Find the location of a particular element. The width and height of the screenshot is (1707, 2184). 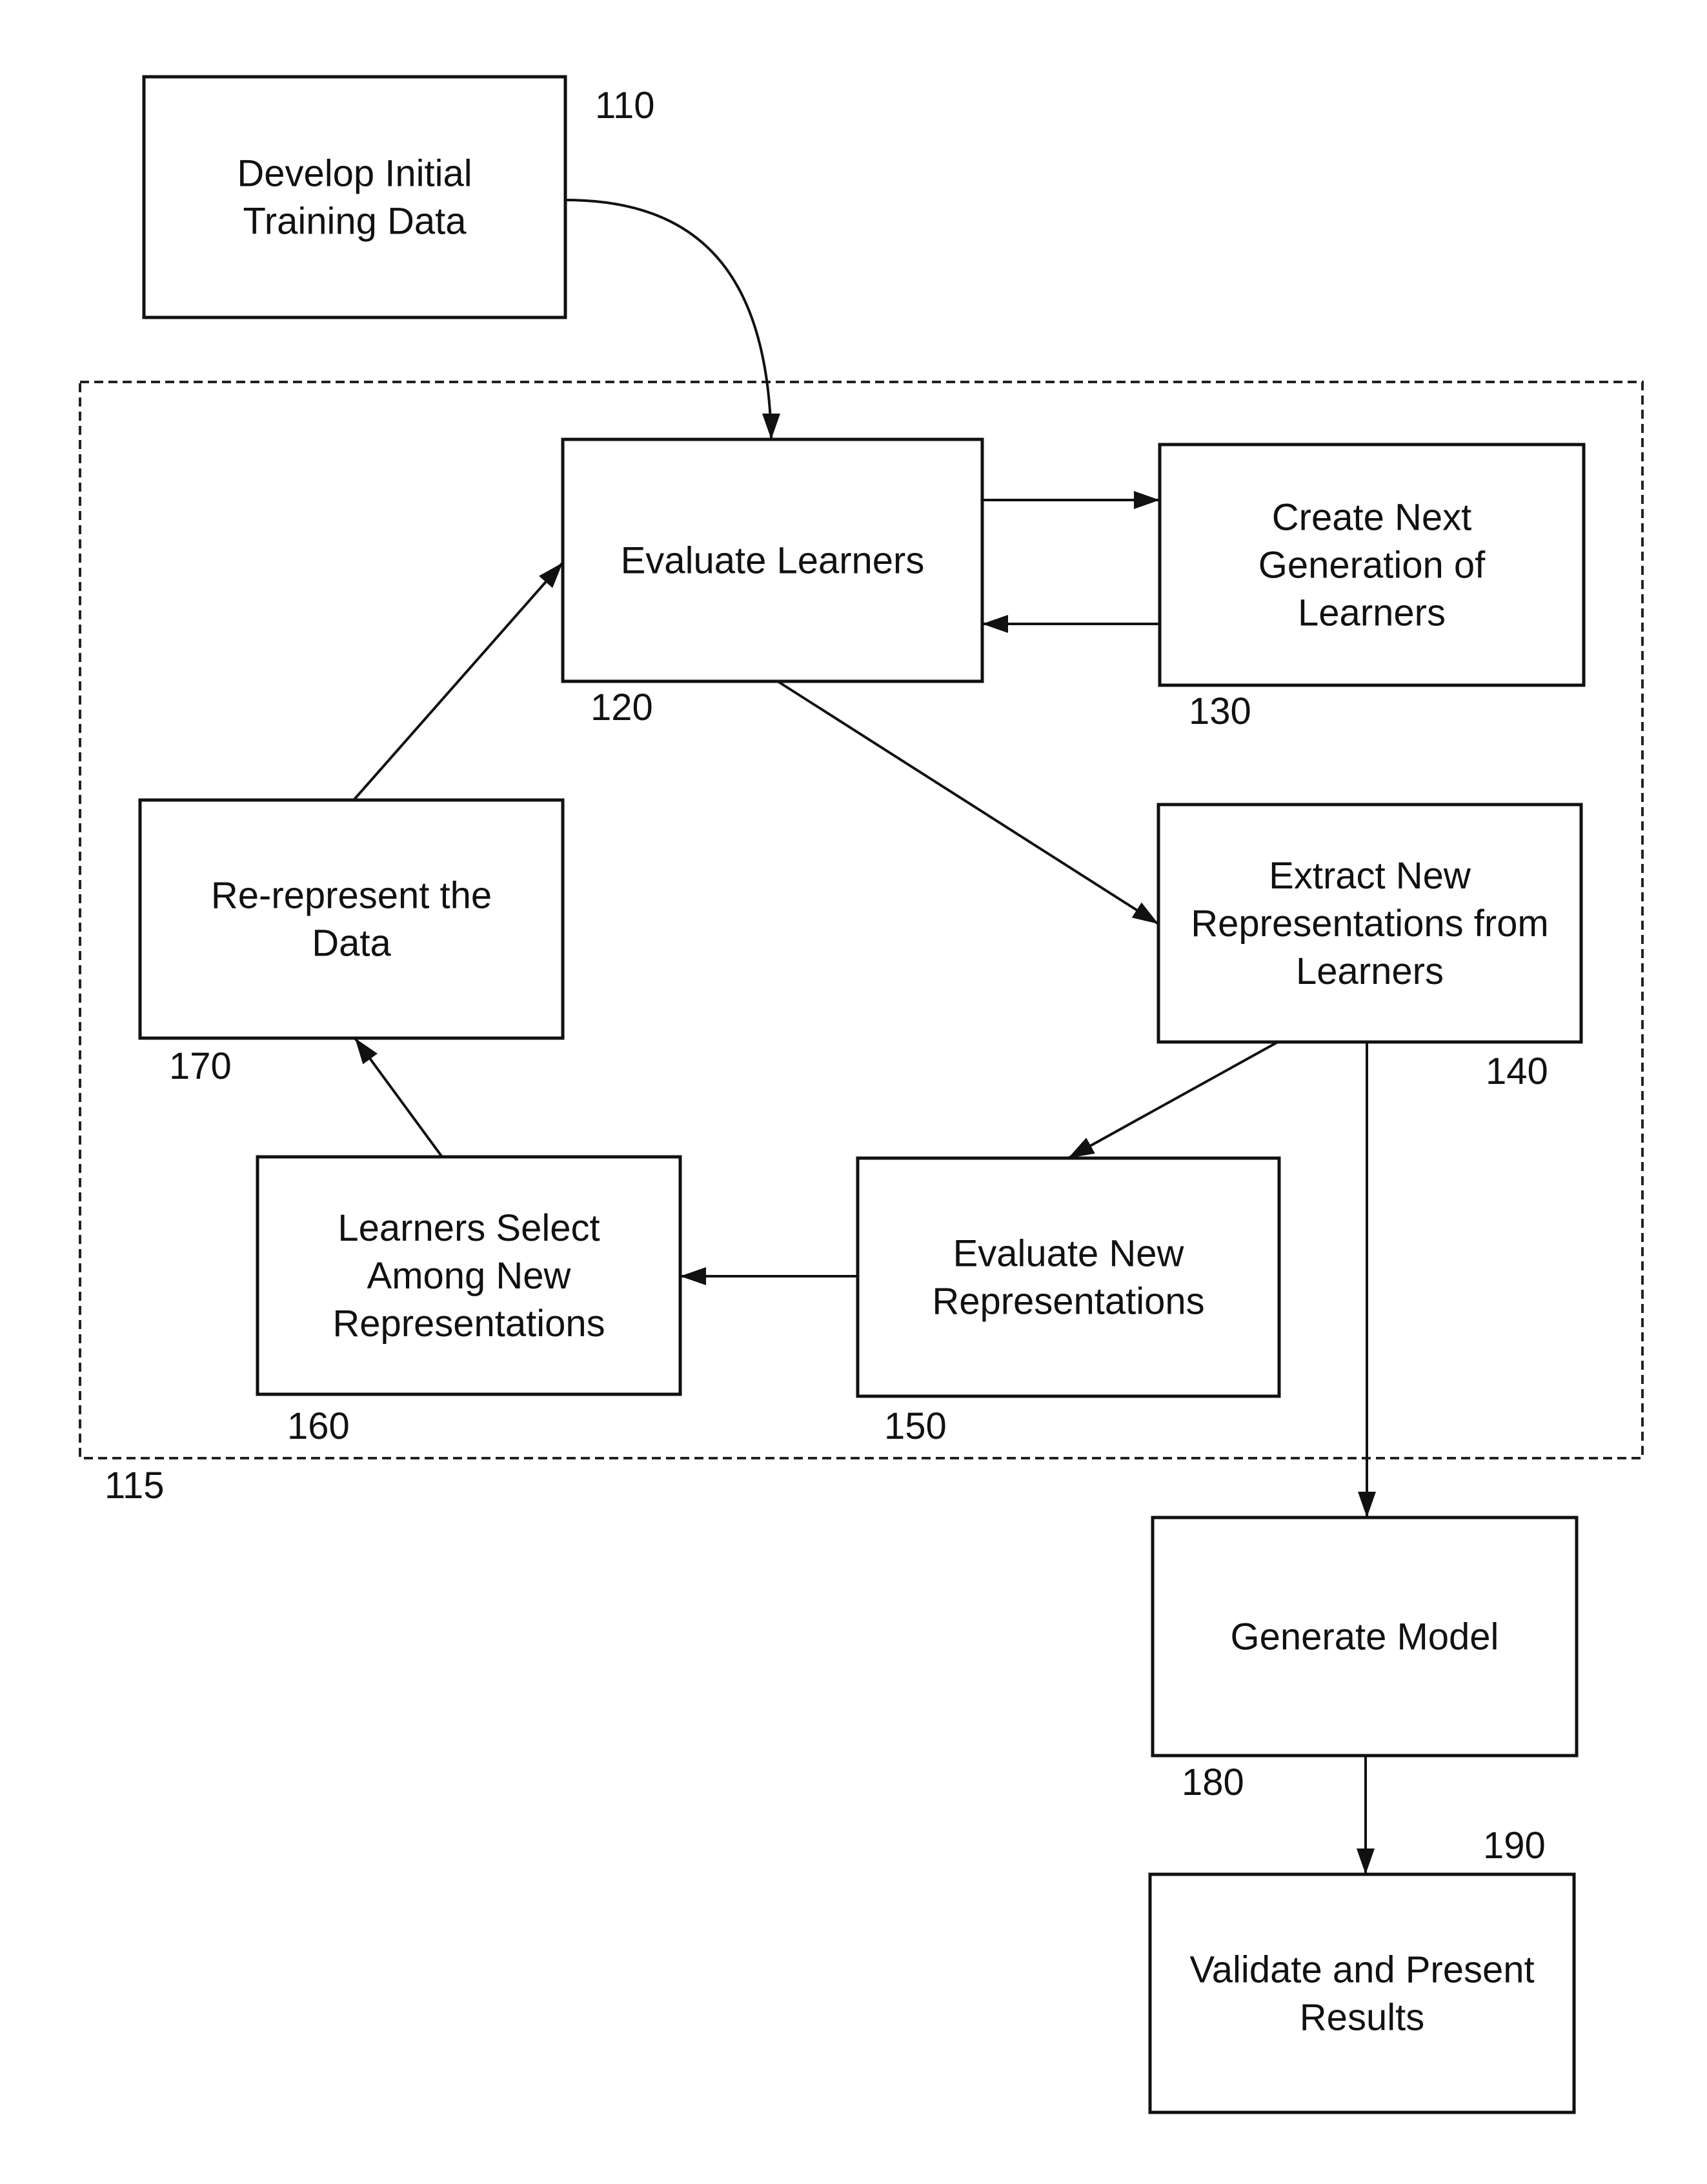

node-190: Validate and Present Results 190 is located at coordinates (1362, 1969).